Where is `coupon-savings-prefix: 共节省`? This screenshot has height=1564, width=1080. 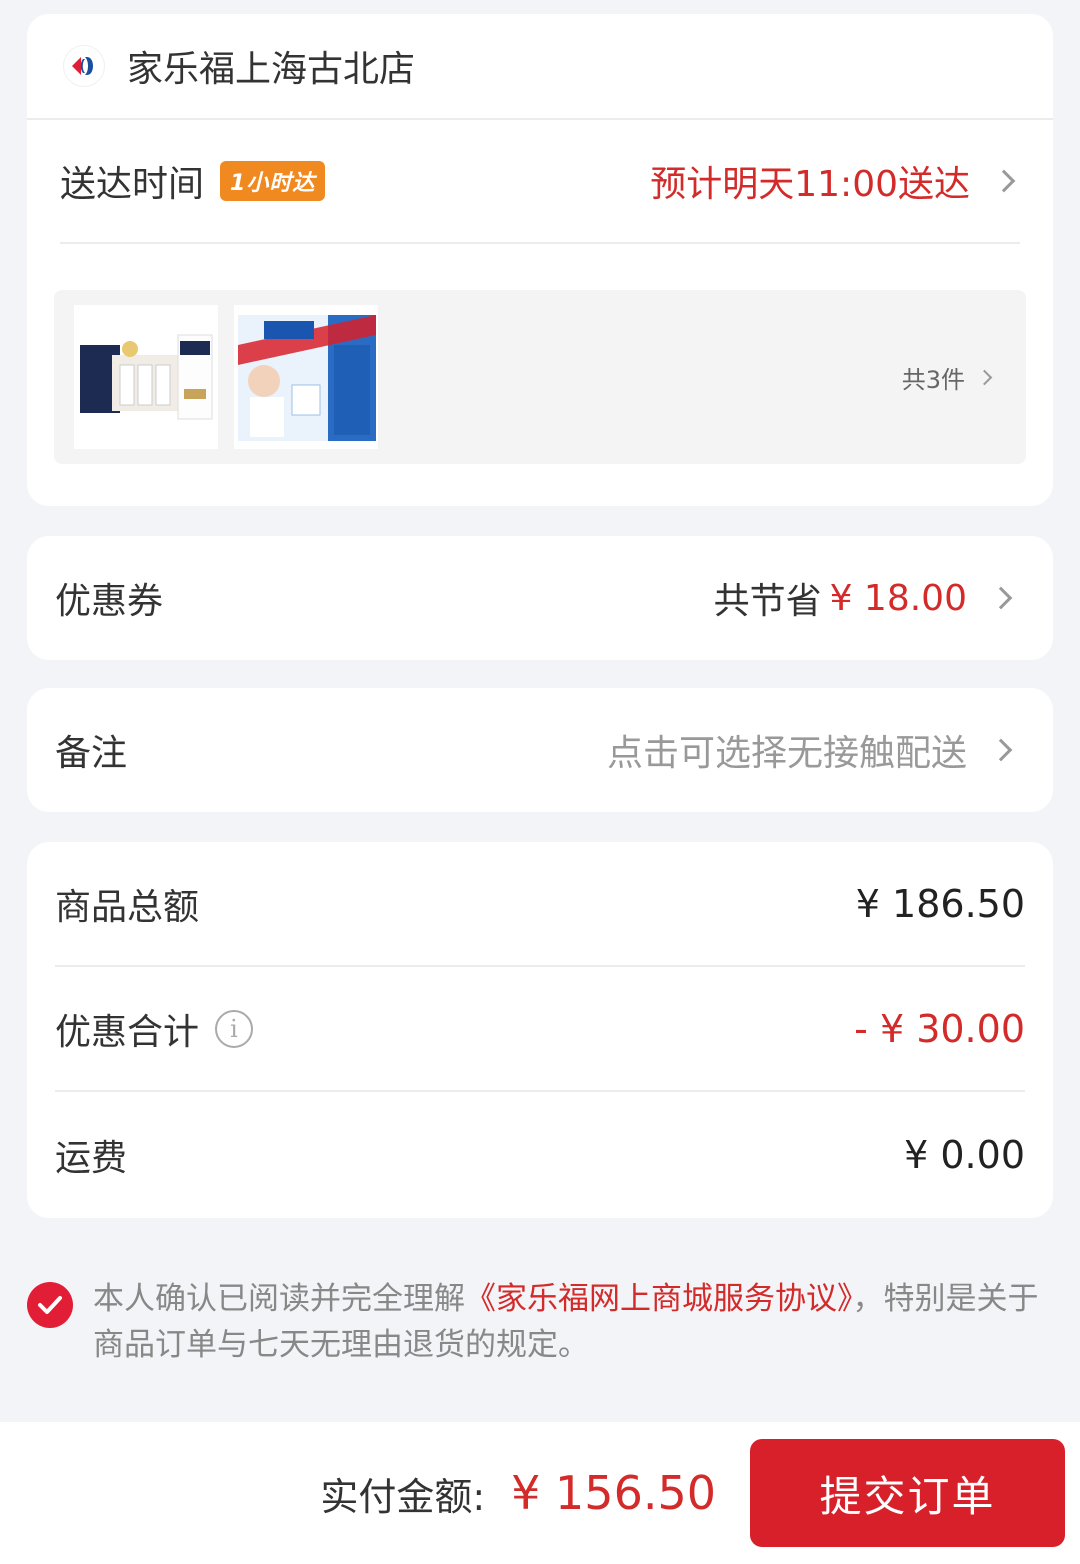 coupon-savings-prefix: 共节省 is located at coordinates (767, 601).